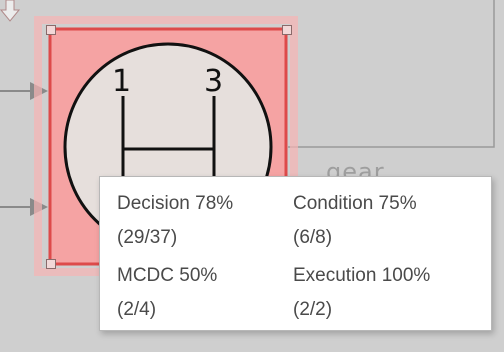  Describe the element at coordinates (204, 293) in the screenshot. I see `mcdc-coverage: MCDC 50% (2/4)` at that location.